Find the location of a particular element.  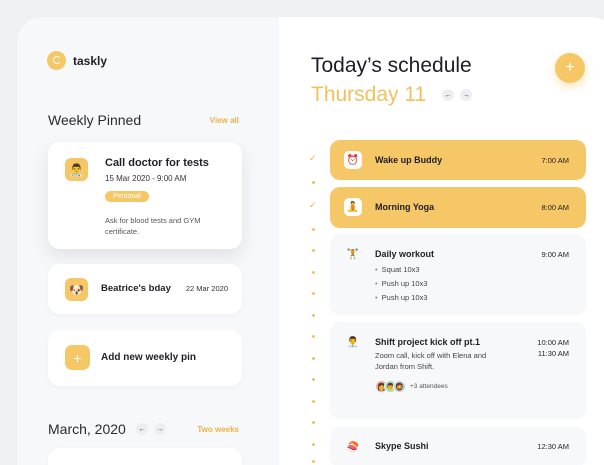

doctor-avatar-icon: 👨‍⚕️ is located at coordinates (76, 169).